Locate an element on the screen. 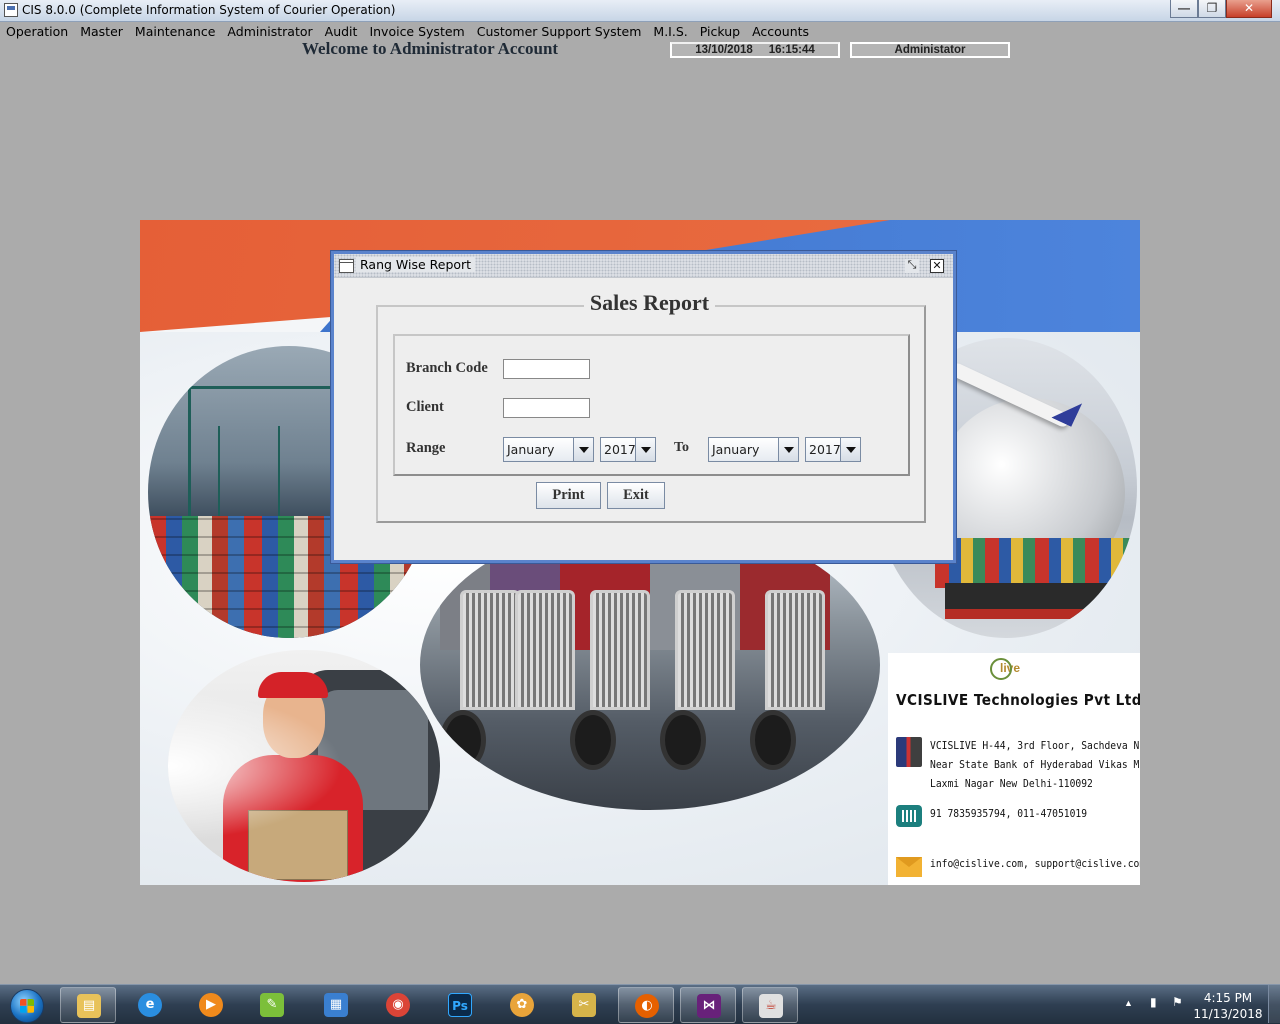  paint-icon: ✿ is located at coordinates (522, 1005).